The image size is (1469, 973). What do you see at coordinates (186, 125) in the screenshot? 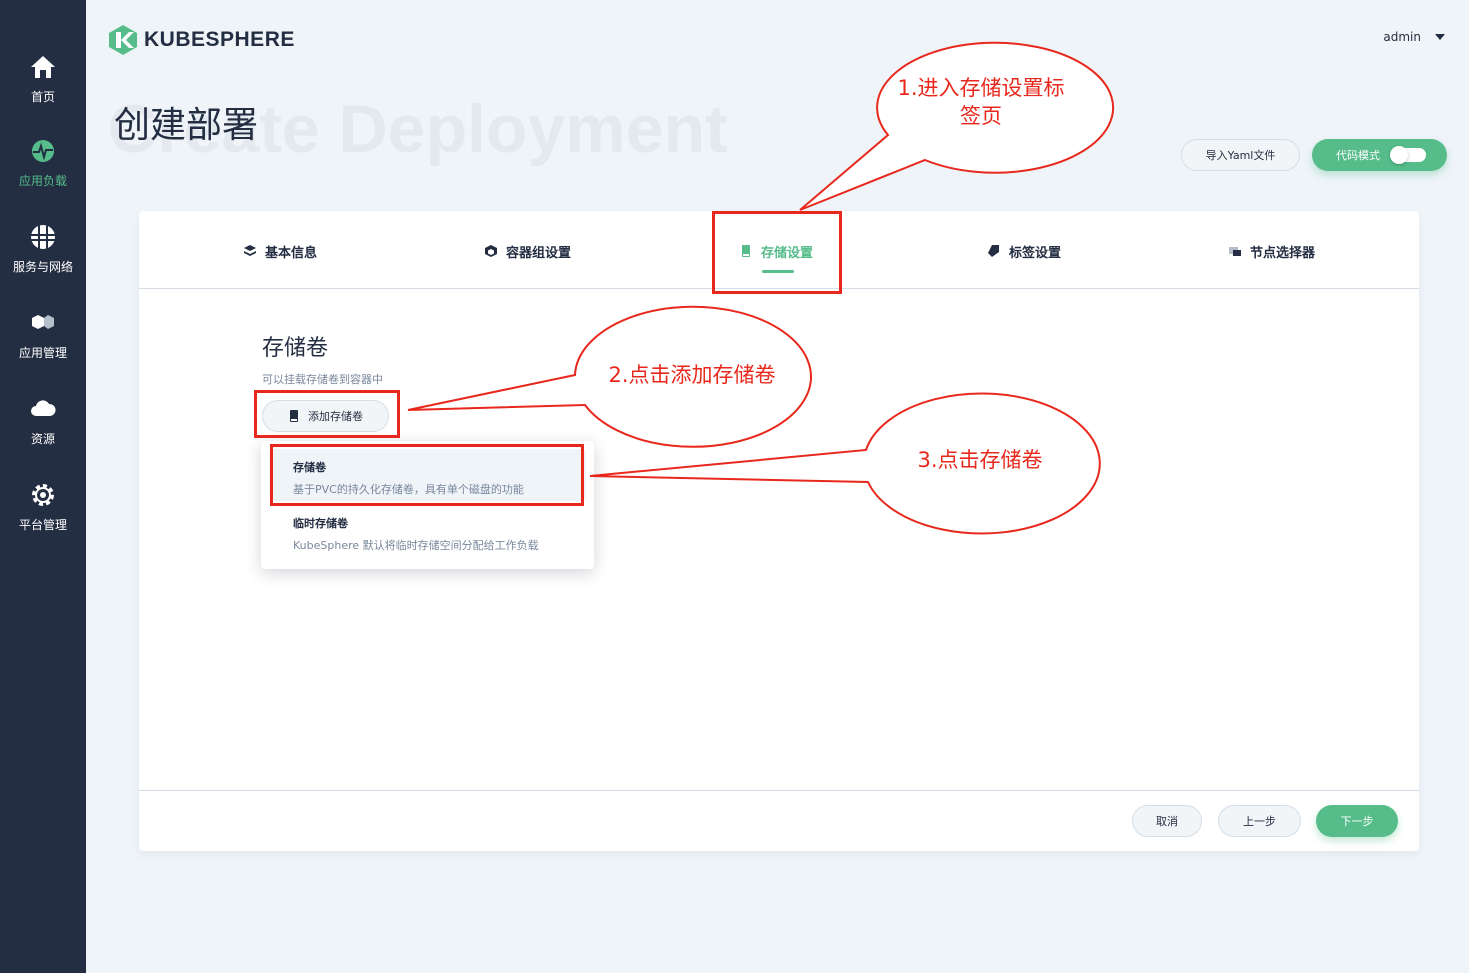
I see `page-title: 创建部署` at bounding box center [186, 125].